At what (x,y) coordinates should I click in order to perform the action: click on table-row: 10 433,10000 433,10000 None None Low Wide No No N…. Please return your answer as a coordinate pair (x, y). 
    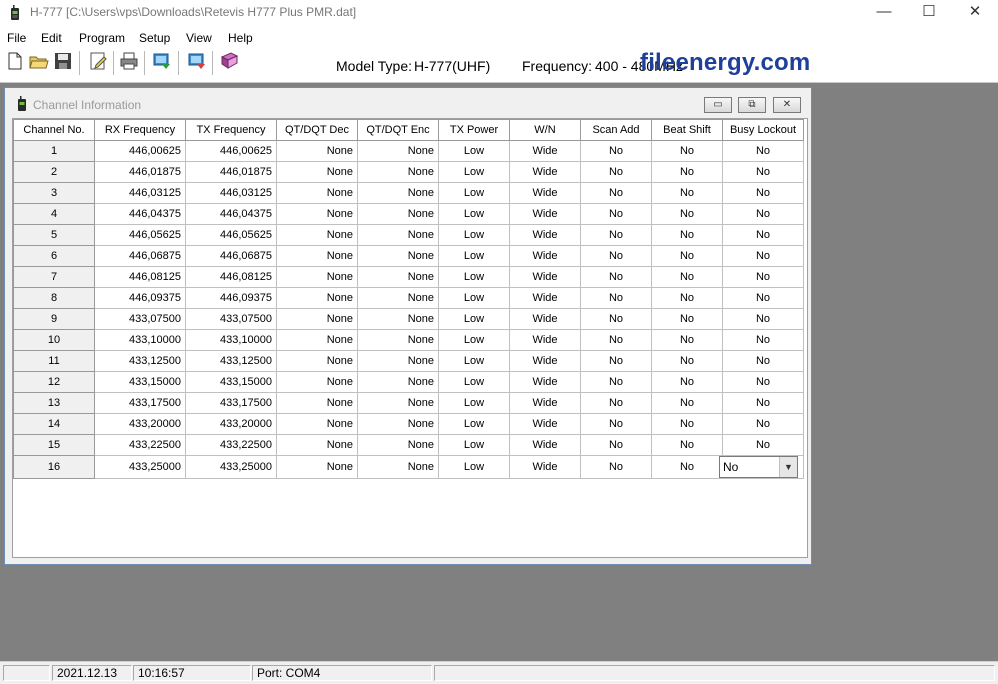
    Looking at the image, I should click on (408, 340).